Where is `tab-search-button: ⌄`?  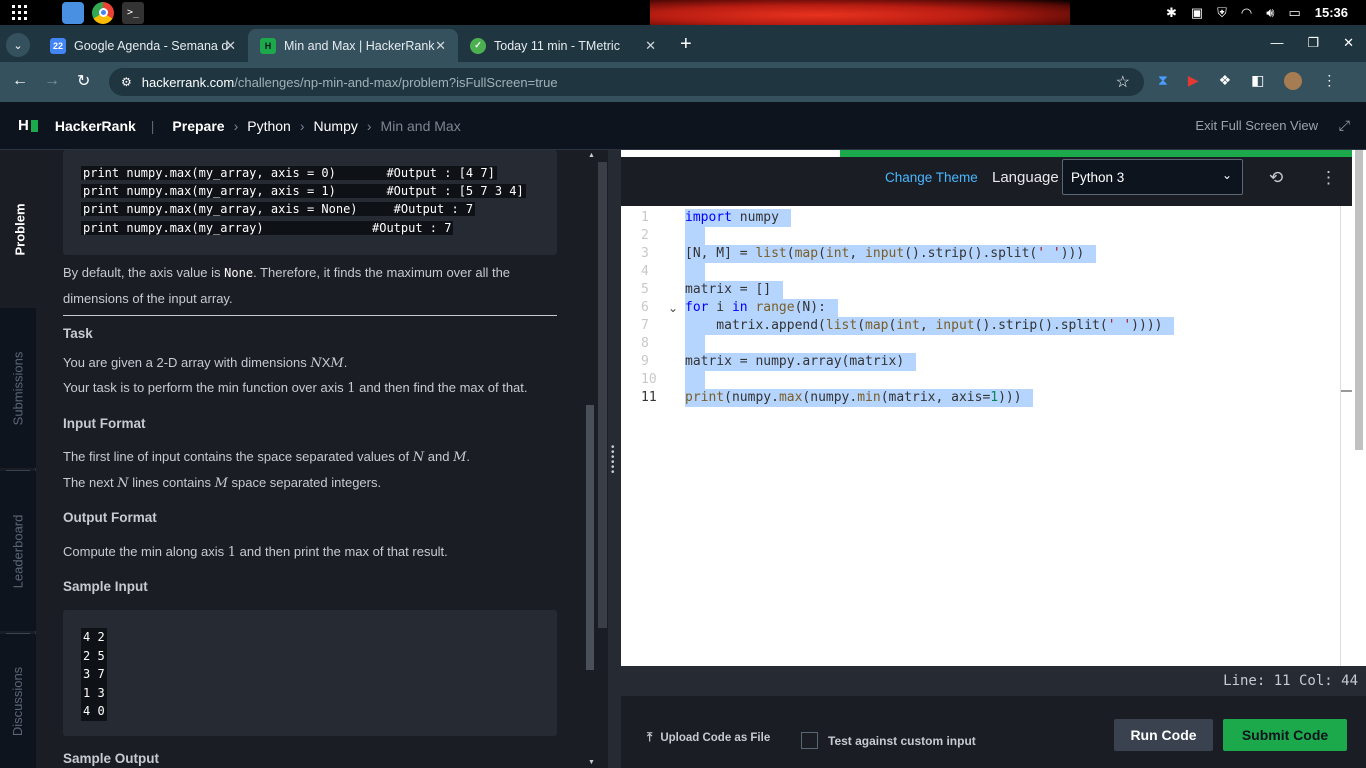 tab-search-button: ⌄ is located at coordinates (18, 45).